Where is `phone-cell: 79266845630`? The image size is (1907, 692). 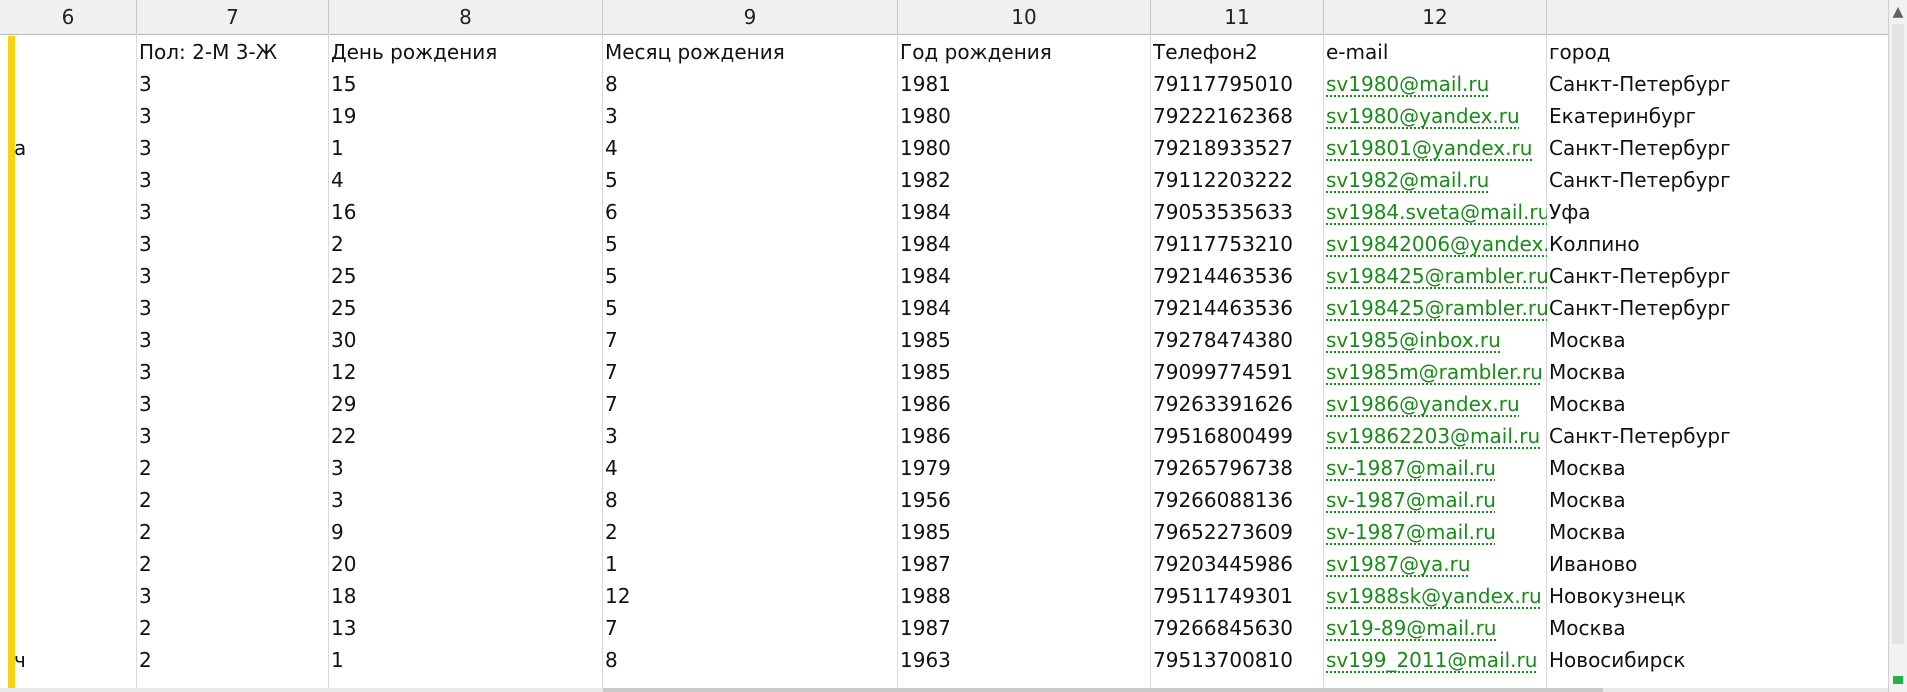
phone-cell: 79266845630 is located at coordinates (1237, 628).